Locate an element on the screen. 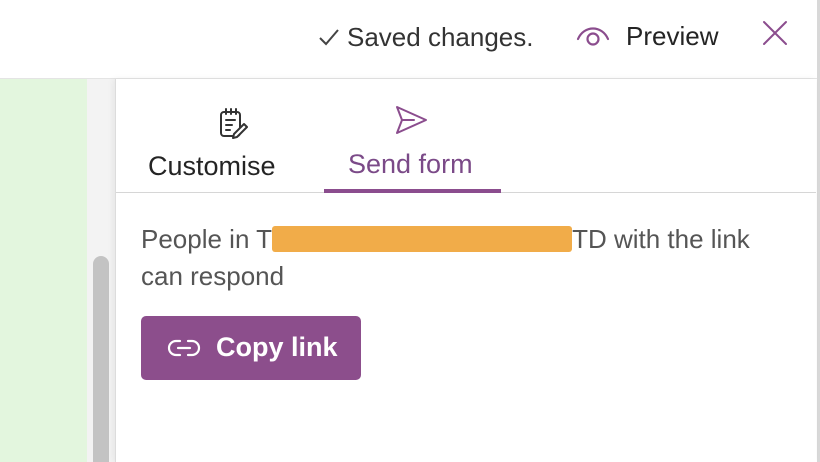  sharing-description: People in T TD with the link can respond is located at coordinates (461, 258).